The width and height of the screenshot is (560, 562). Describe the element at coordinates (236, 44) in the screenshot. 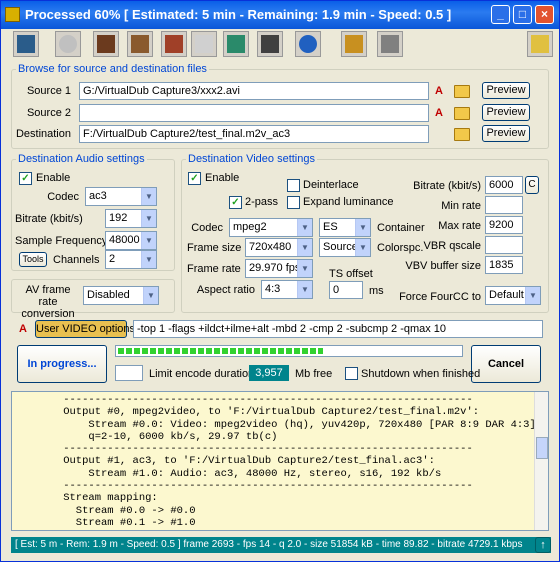

I see `chart-icon` at that location.